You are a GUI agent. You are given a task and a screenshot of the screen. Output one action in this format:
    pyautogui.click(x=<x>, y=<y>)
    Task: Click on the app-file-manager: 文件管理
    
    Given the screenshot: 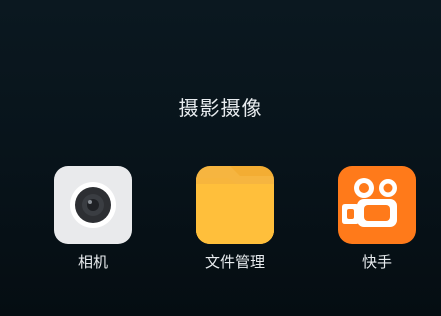 What is the action you would take?
    pyautogui.click(x=235, y=219)
    